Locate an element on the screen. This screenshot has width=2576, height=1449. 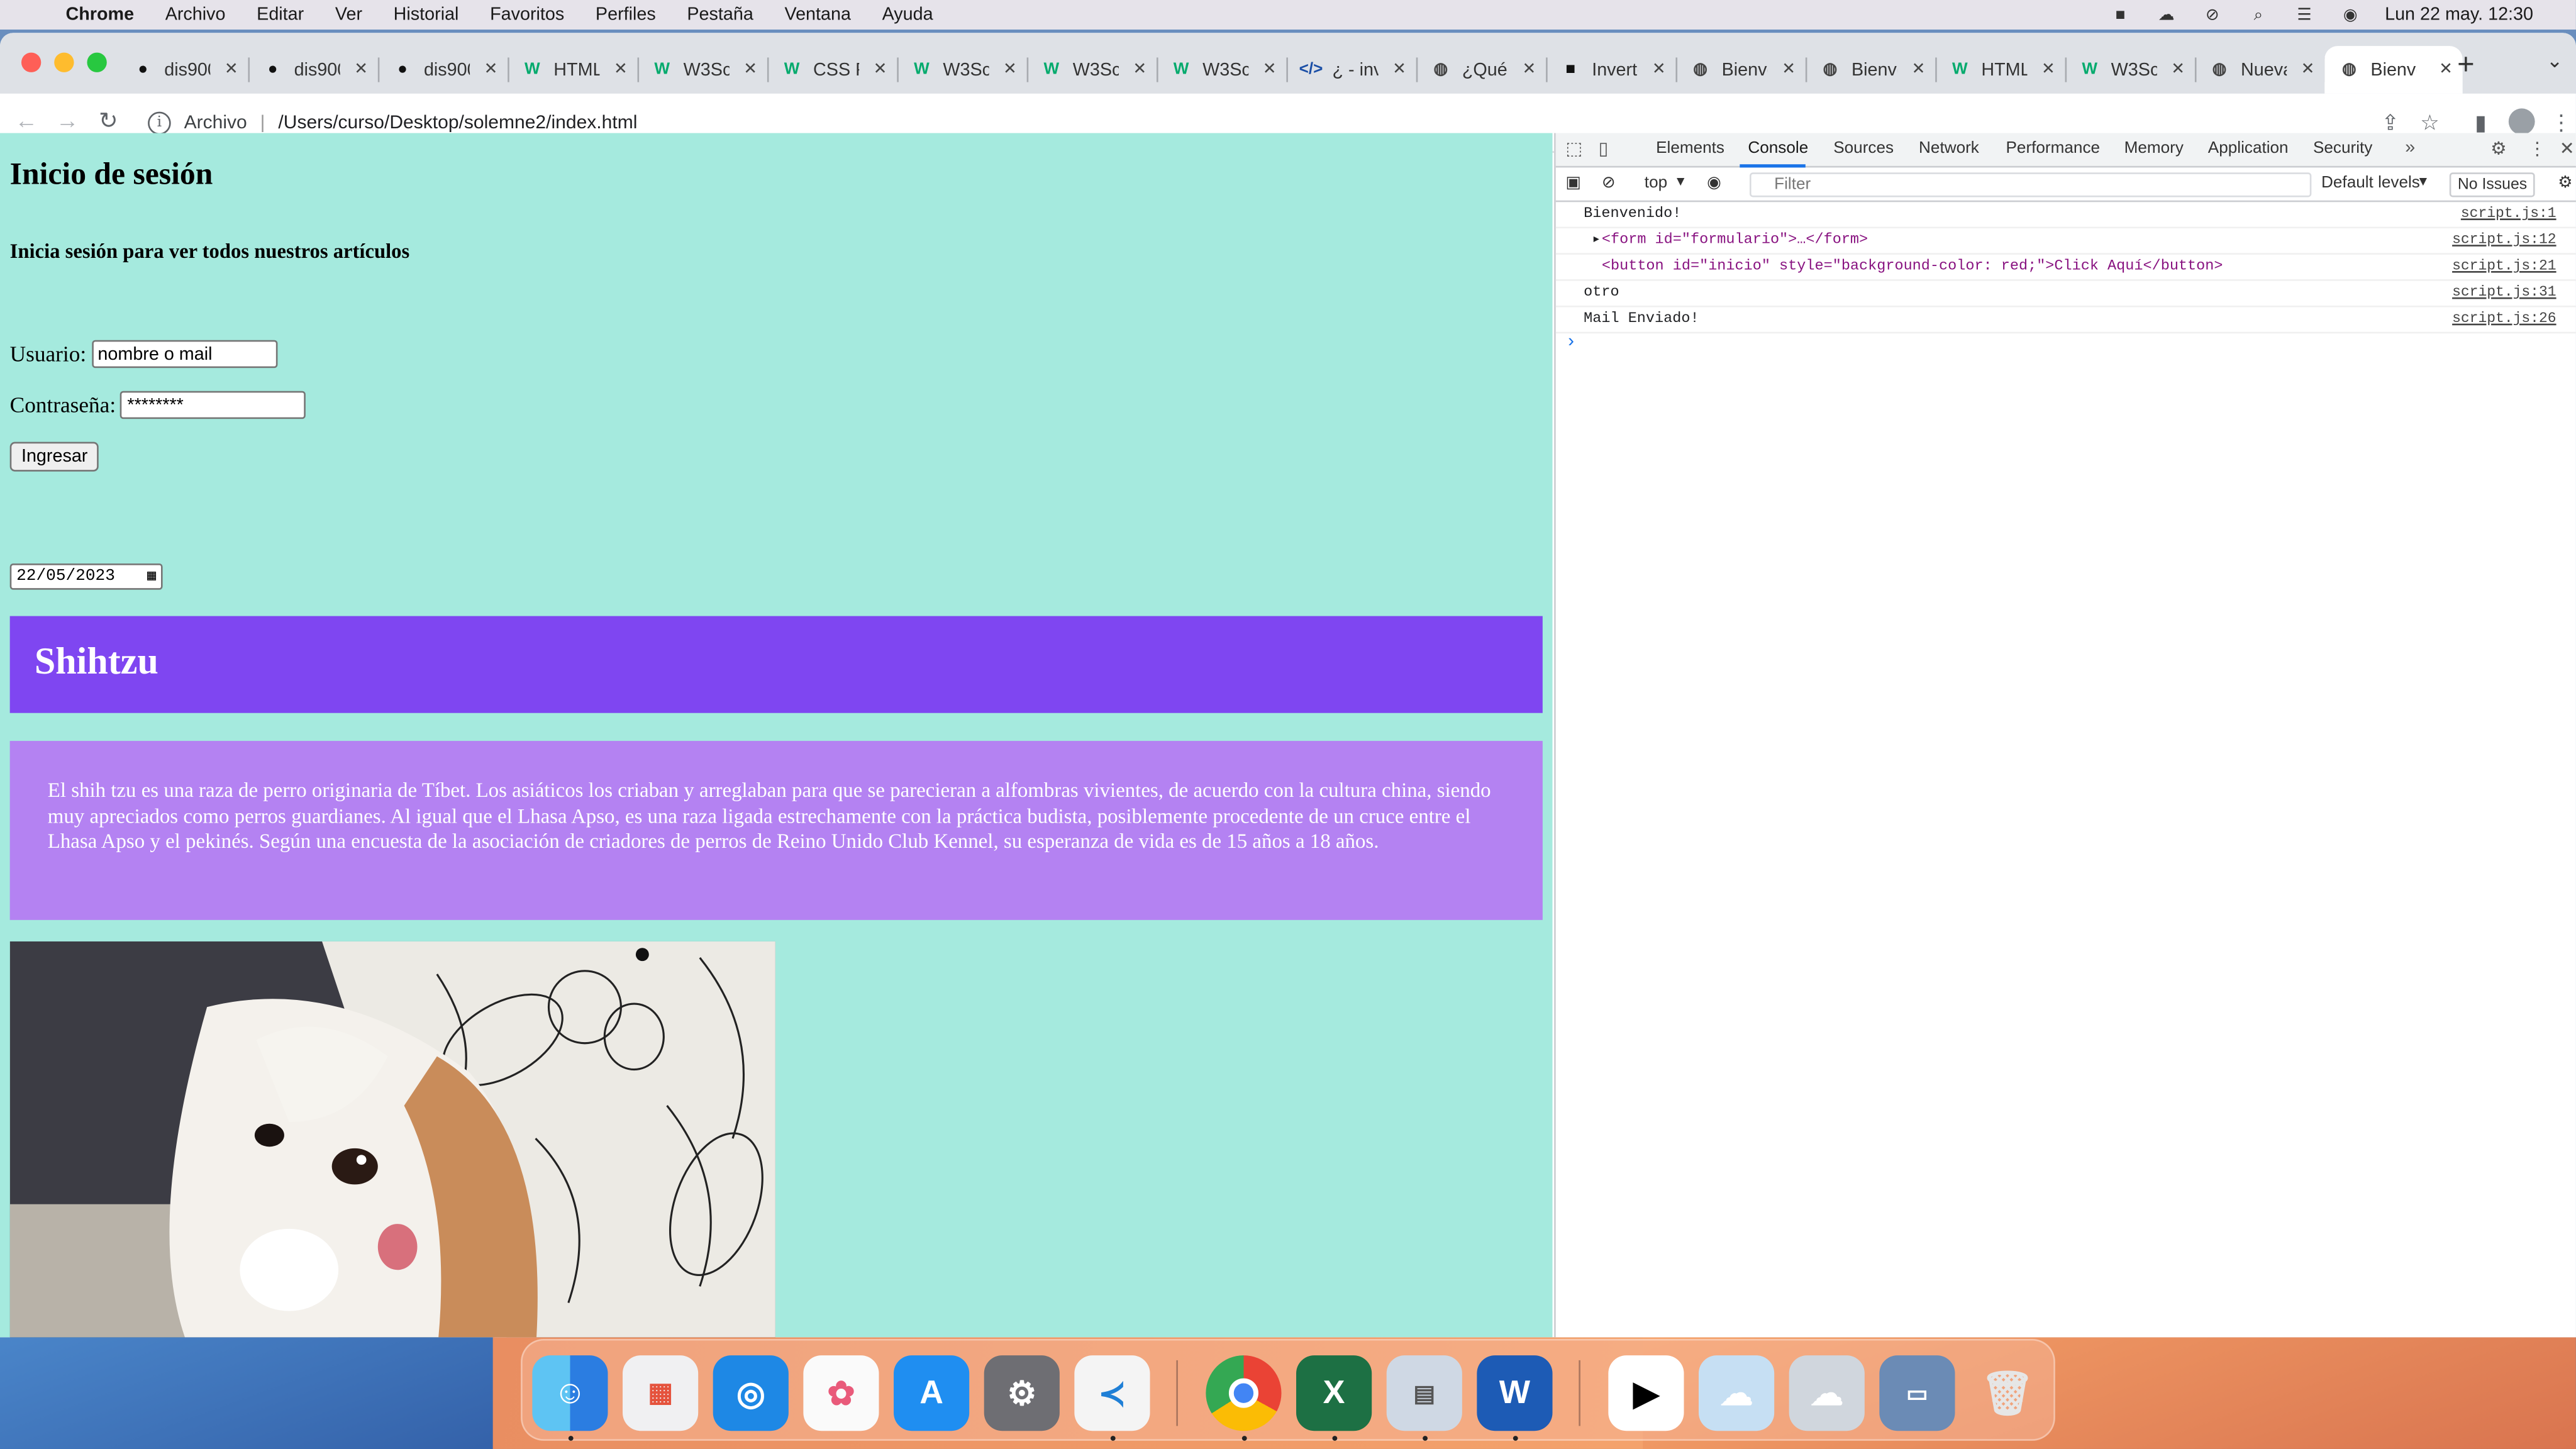
share-icon: ⇪ is located at coordinates (2390, 123).